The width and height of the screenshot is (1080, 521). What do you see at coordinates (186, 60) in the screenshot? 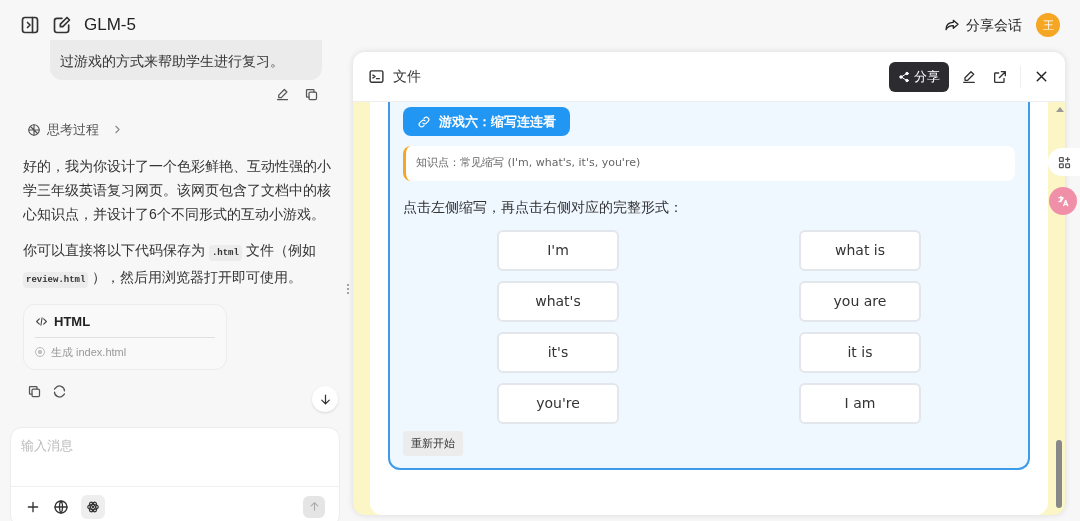
I see `user-message-bubble: 过游戏的方式来帮助学生进行复习。` at bounding box center [186, 60].